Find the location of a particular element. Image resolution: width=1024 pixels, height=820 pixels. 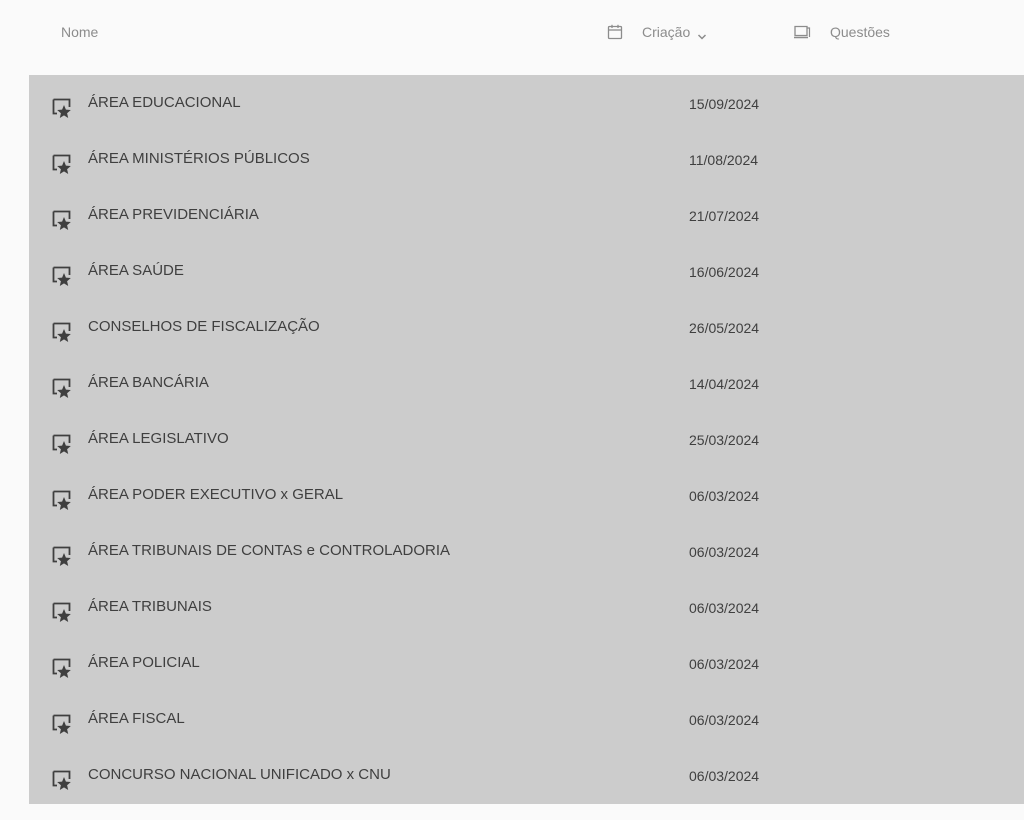

folder-row: ÁREA TRIBUNAIS 06/03/2024 is located at coordinates (526, 607).